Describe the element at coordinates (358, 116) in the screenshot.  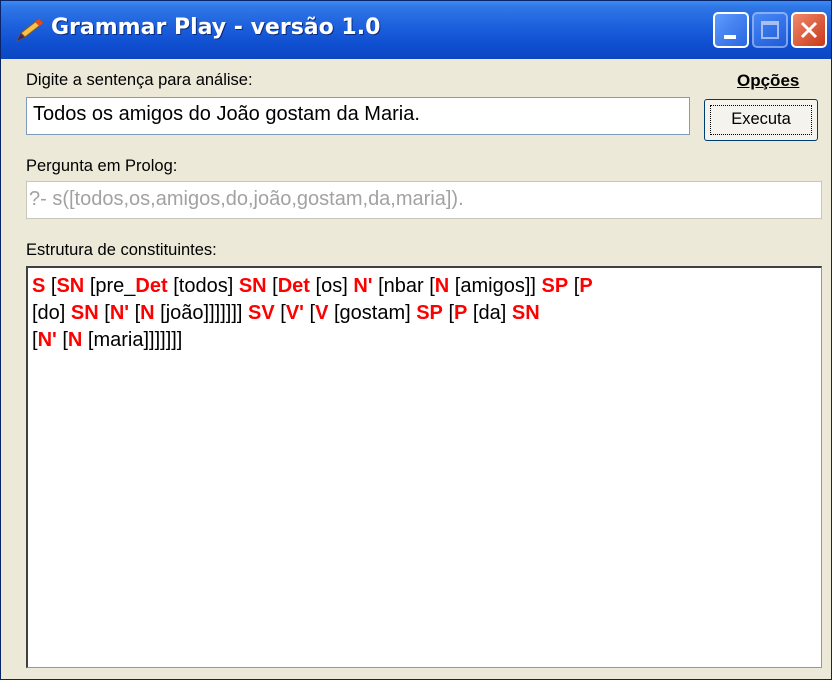
I see `sentence-input: Todos os amigos do João gostam da Maria.` at that location.